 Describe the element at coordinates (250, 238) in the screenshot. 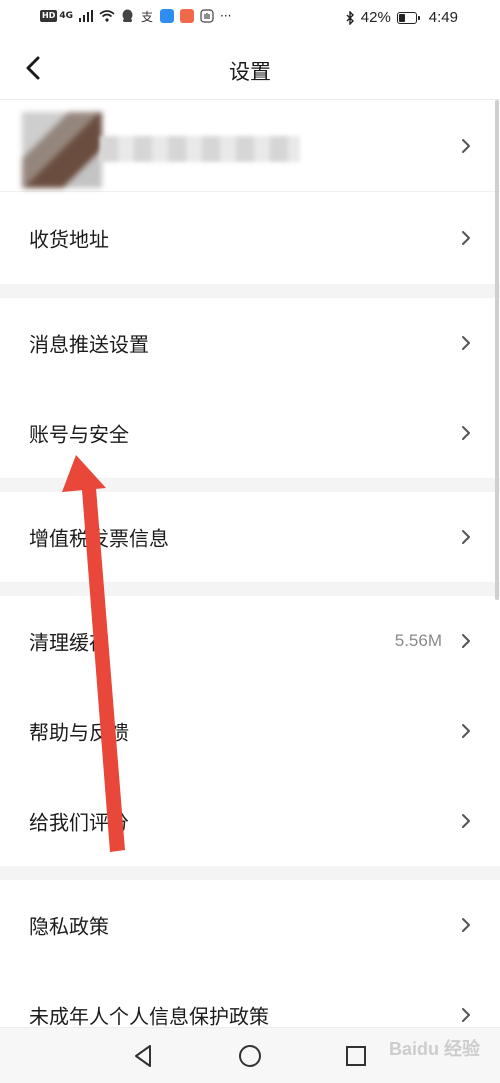

I see `address-row: 收货地址` at that location.